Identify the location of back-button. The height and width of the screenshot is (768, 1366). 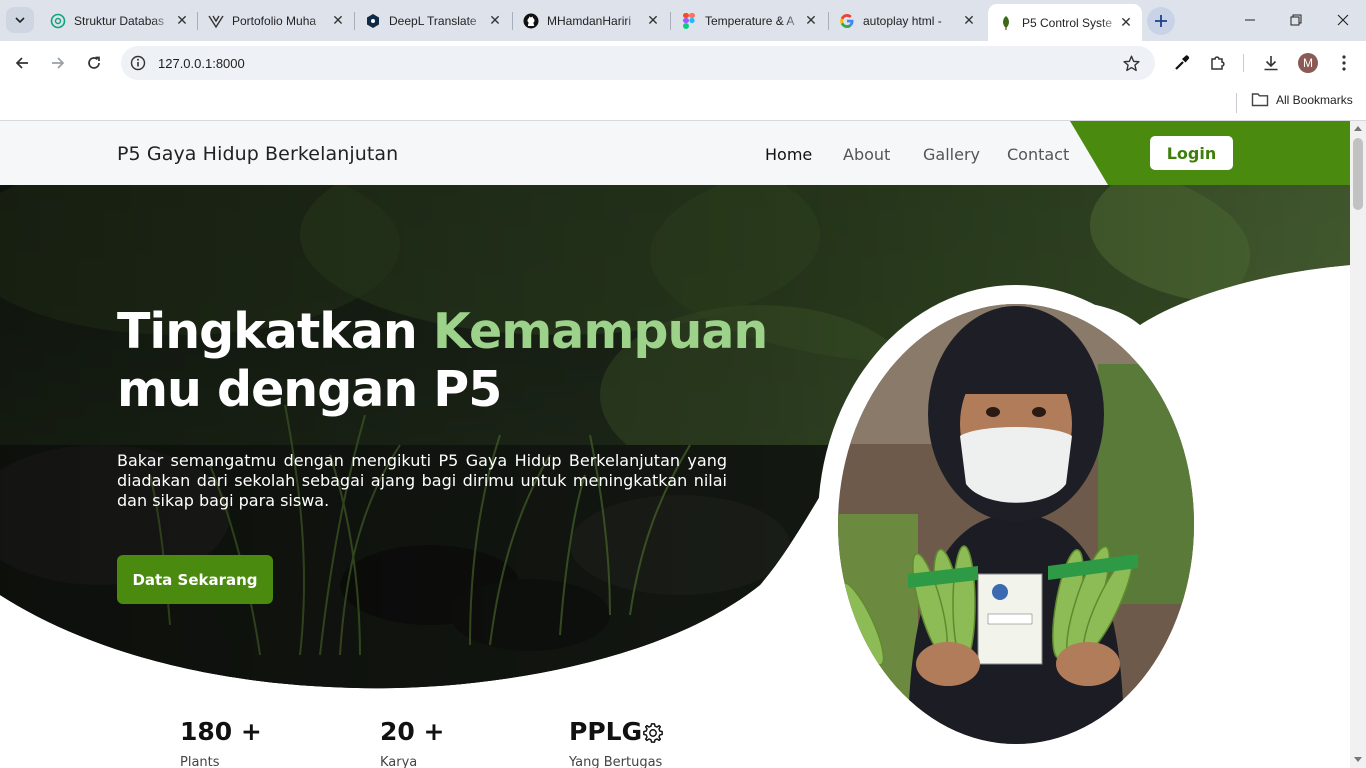
(22, 63).